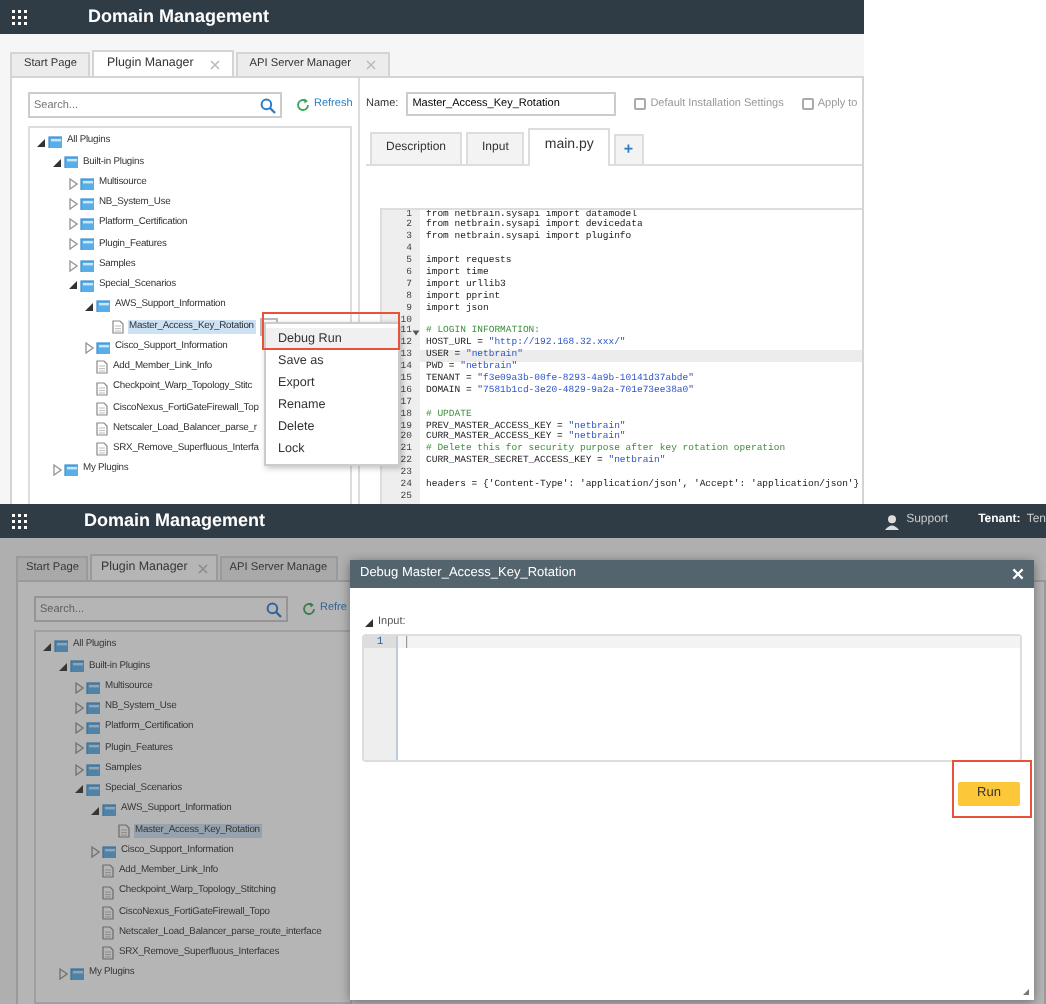  Describe the element at coordinates (892, 521) in the screenshot. I see `person-icon` at that location.